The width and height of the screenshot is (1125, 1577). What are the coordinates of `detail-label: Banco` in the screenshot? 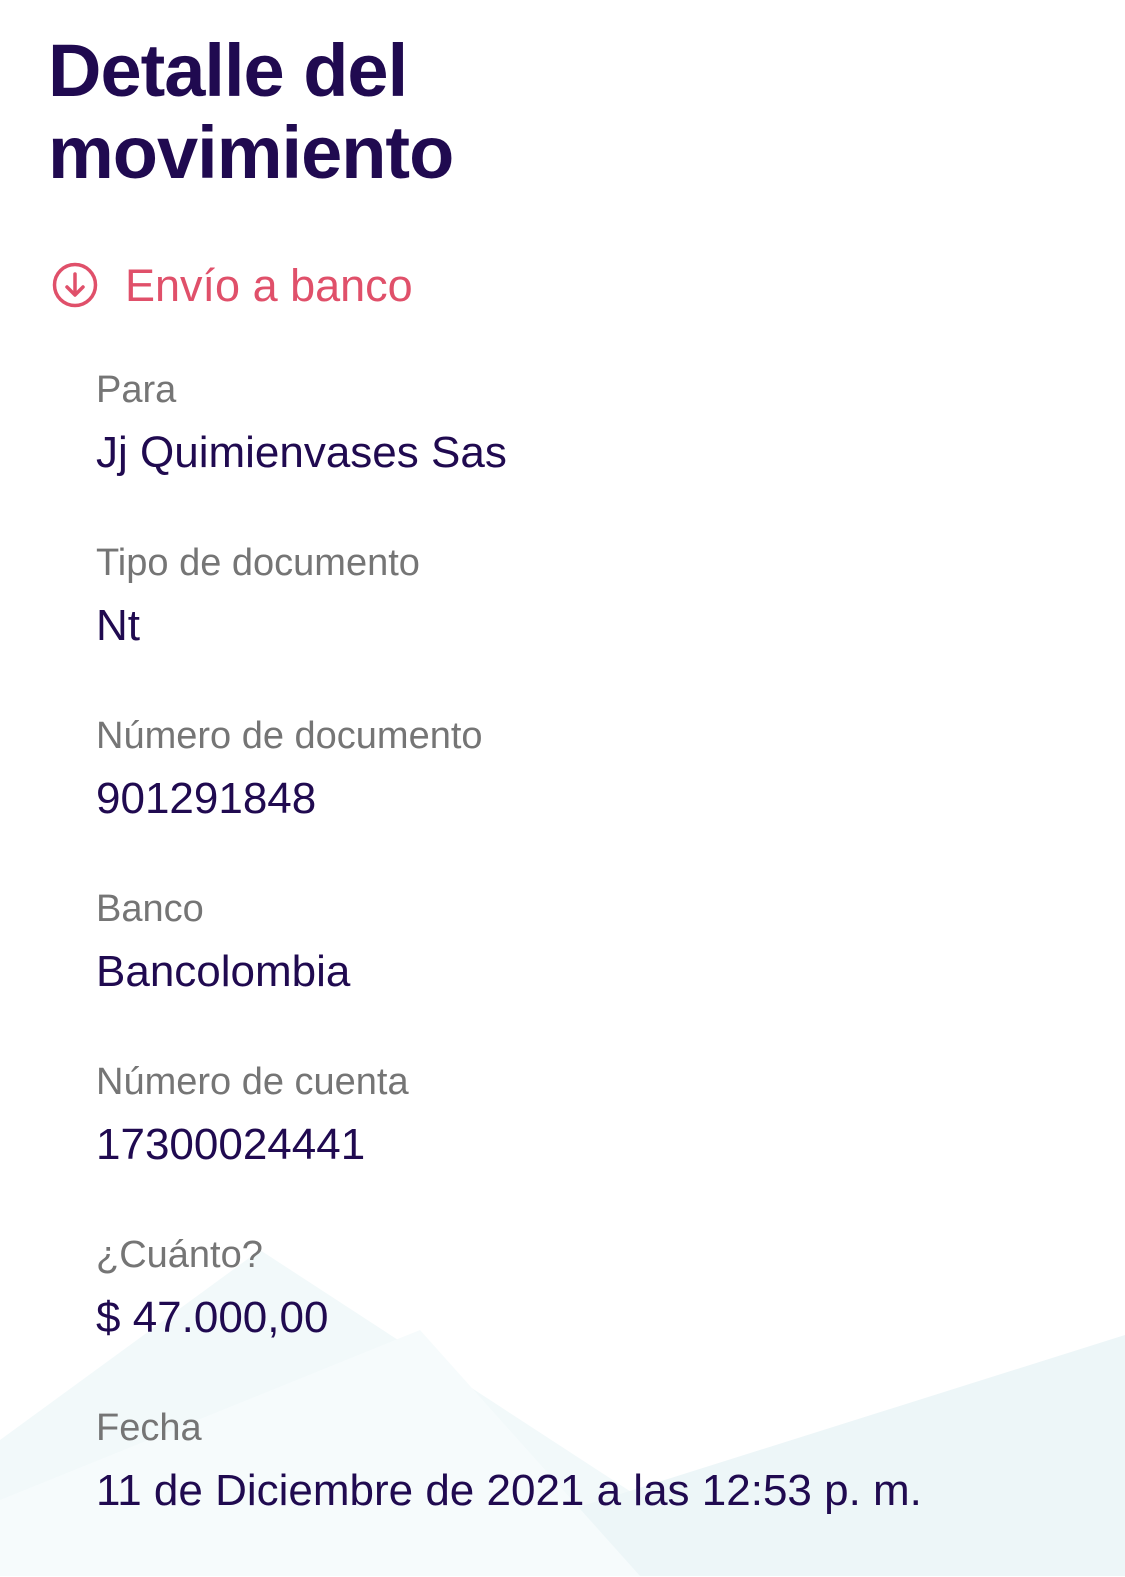 It's located at (150, 909).